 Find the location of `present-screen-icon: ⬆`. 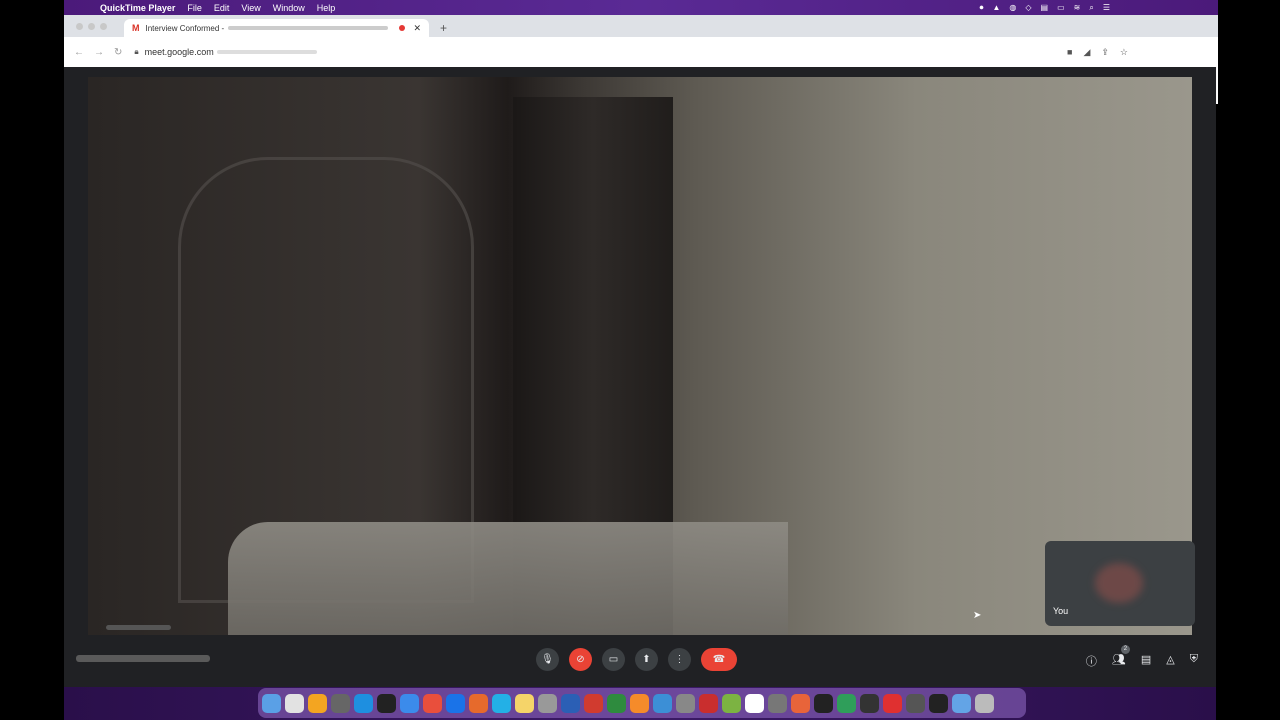

present-screen-icon: ⬆ is located at coordinates (646, 659).